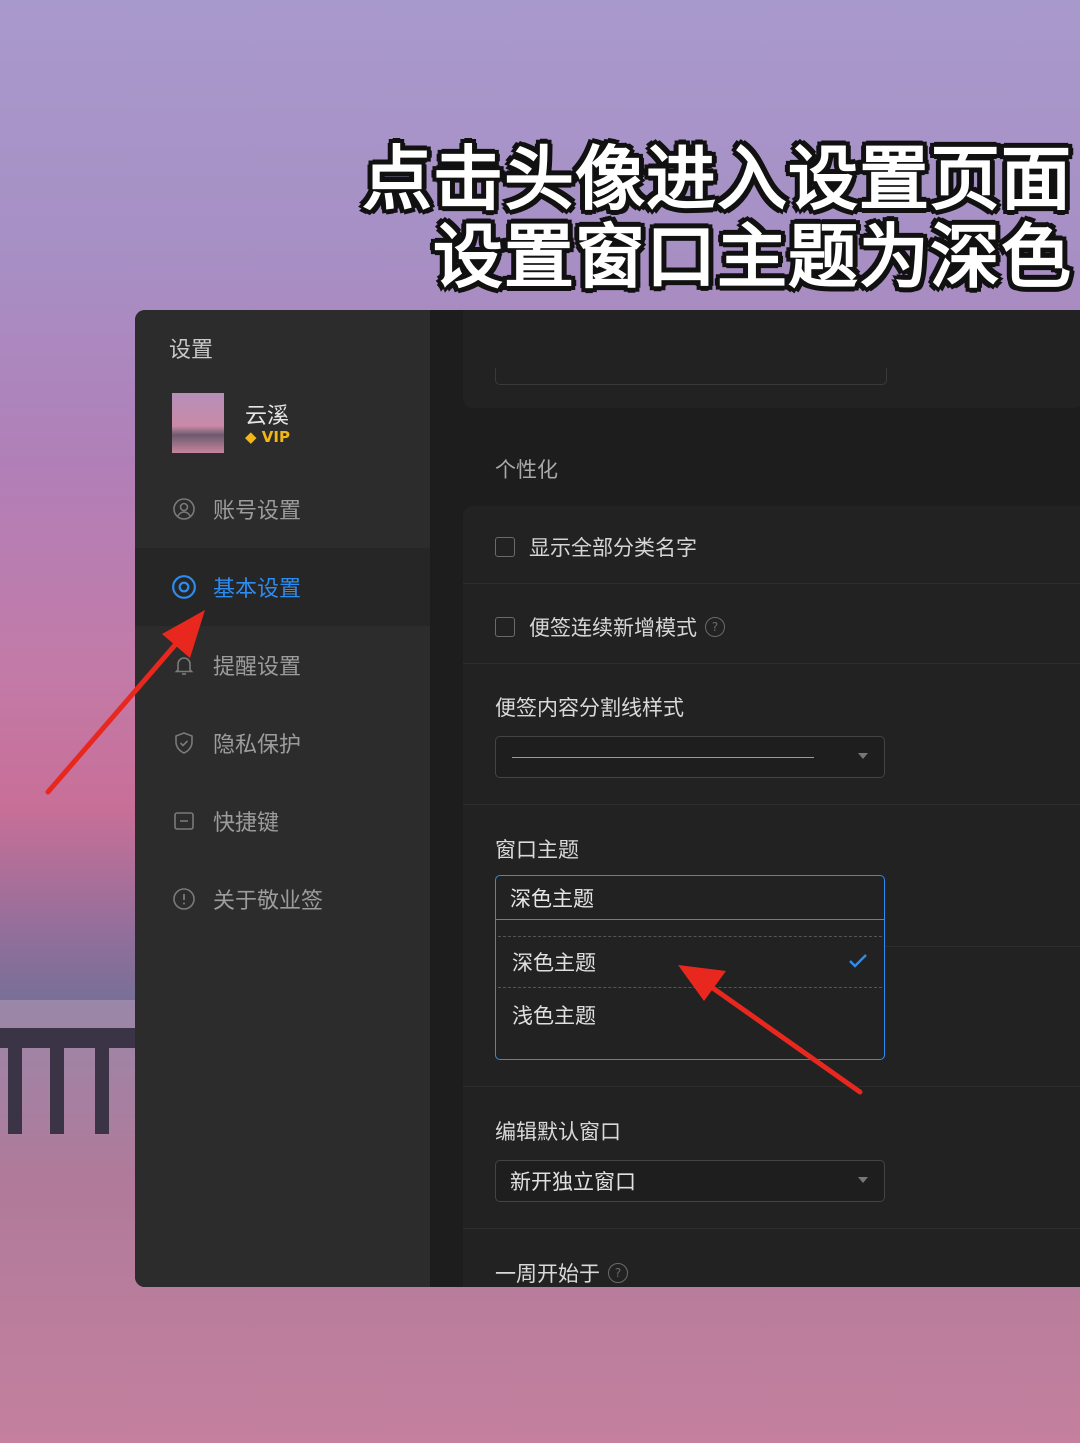 This screenshot has width=1080, height=1443. I want to click on card-previous, so click(771, 359).